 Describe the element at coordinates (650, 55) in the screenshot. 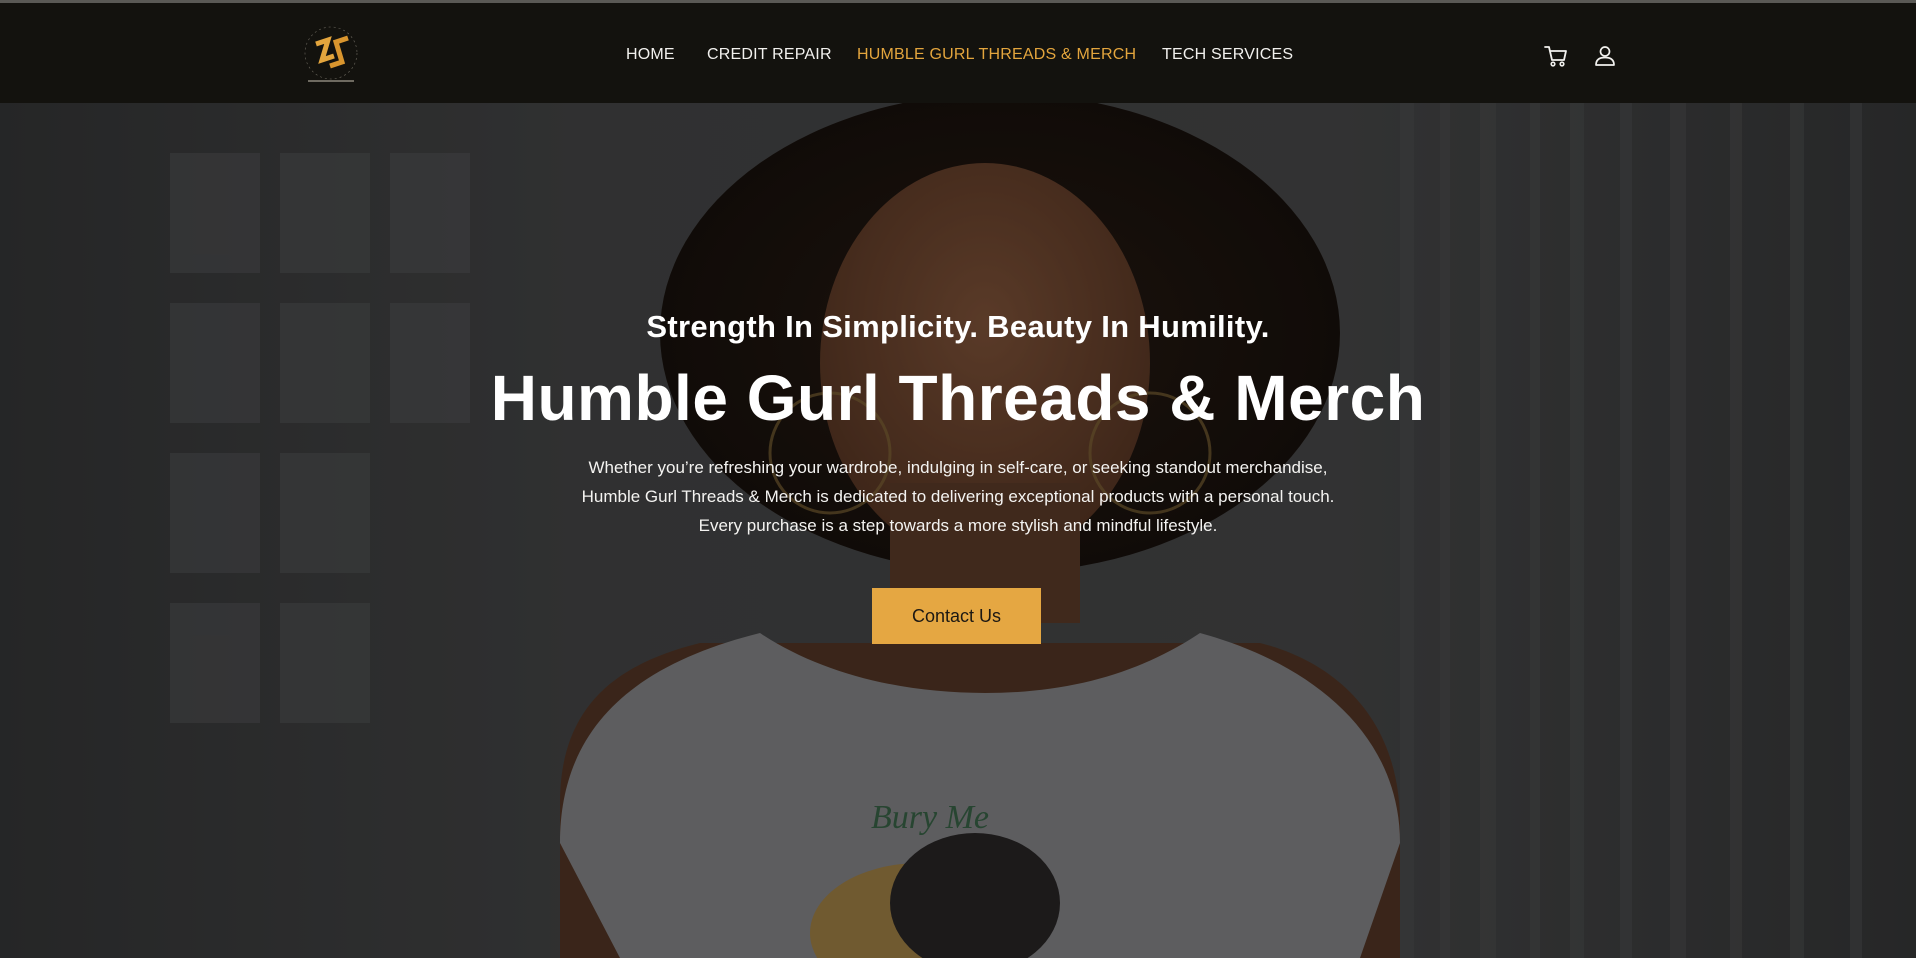

I see `nav-item-home: HOME` at that location.